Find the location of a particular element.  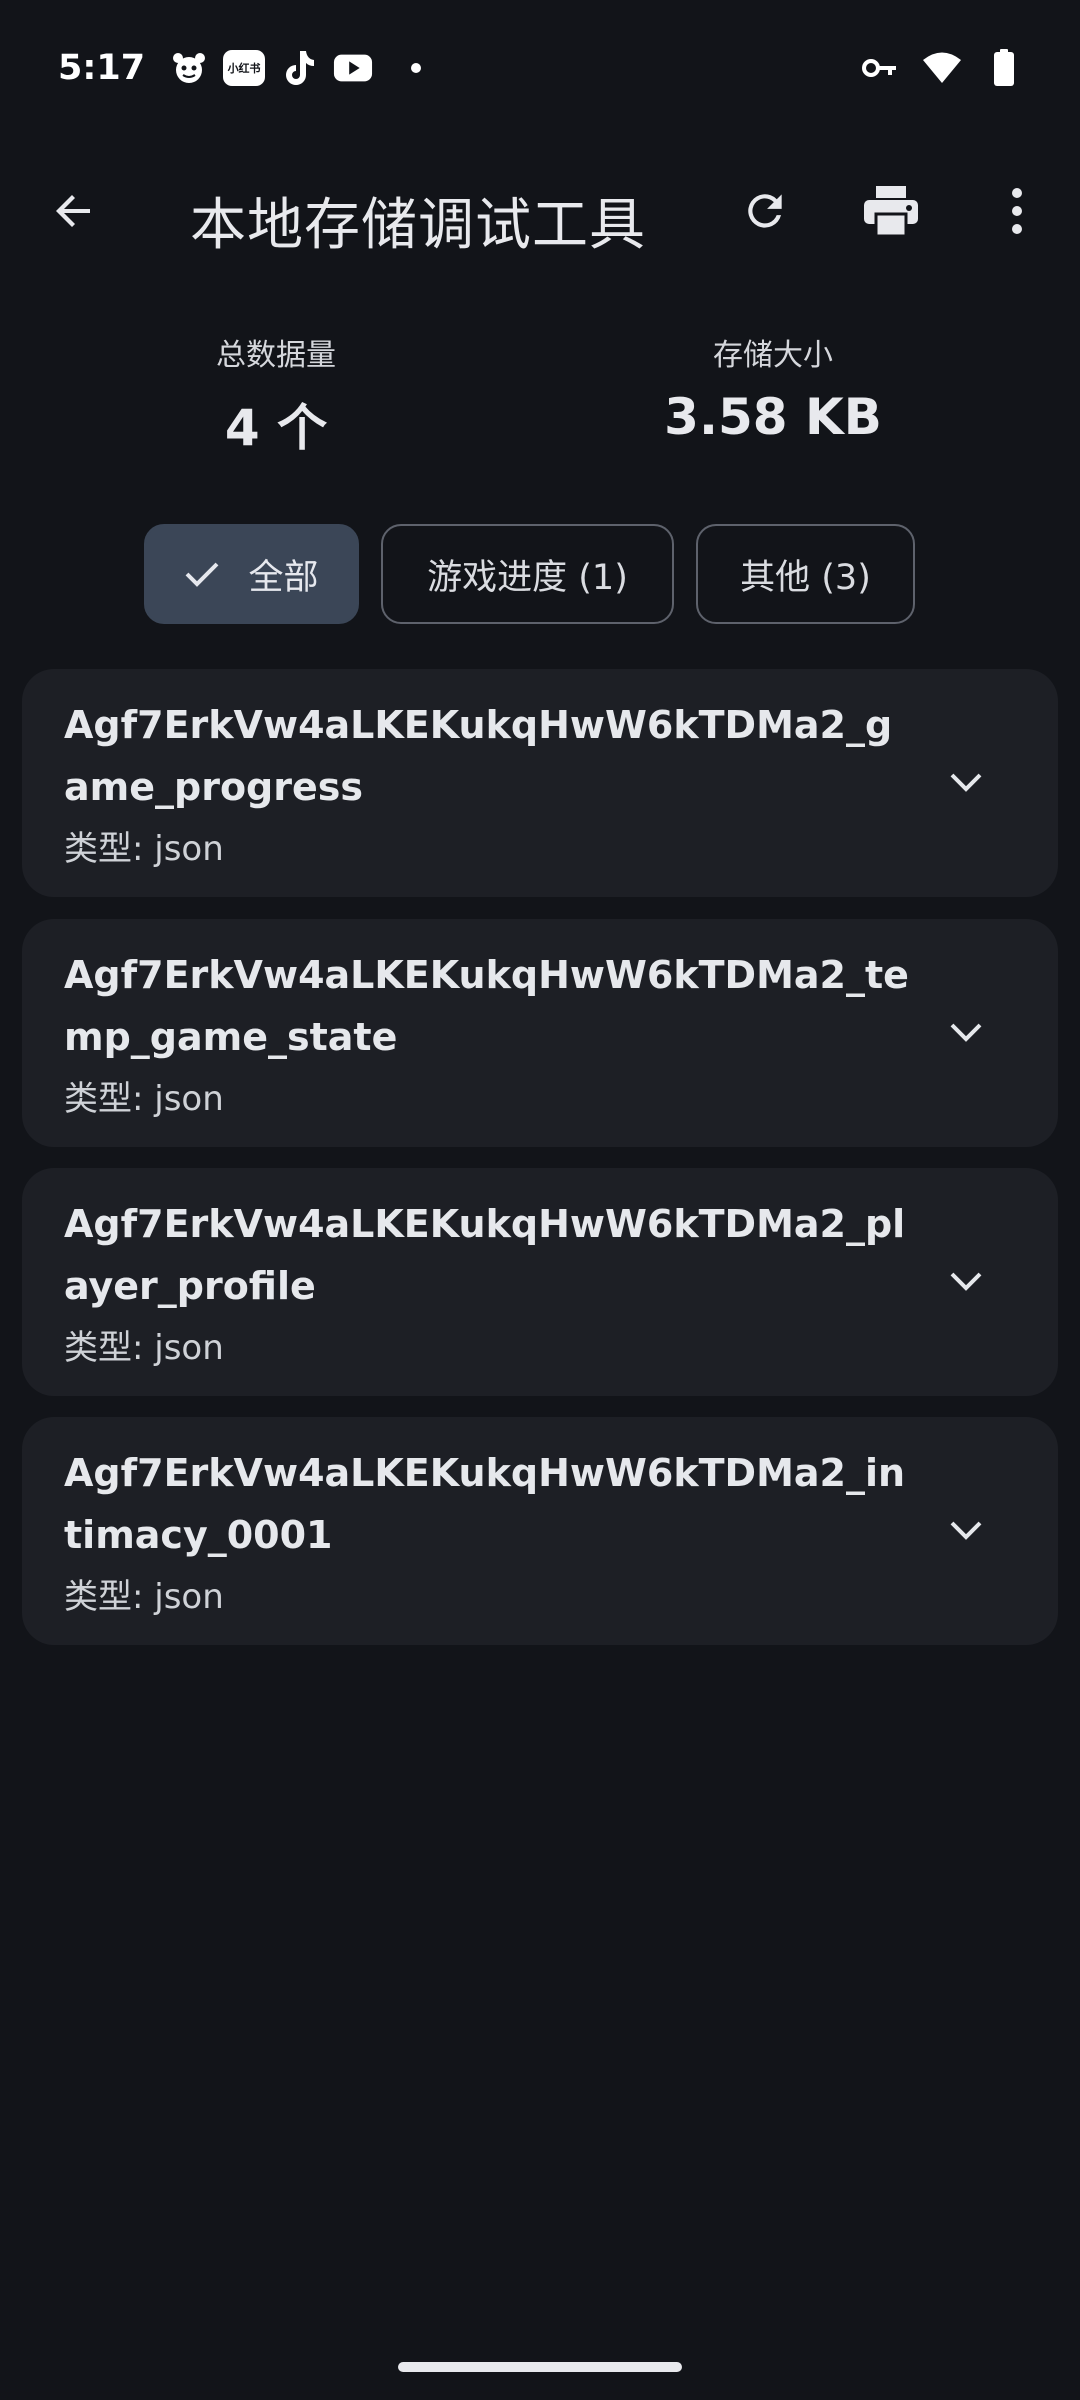

total-count-value: 4 个 is located at coordinates (276, 428).